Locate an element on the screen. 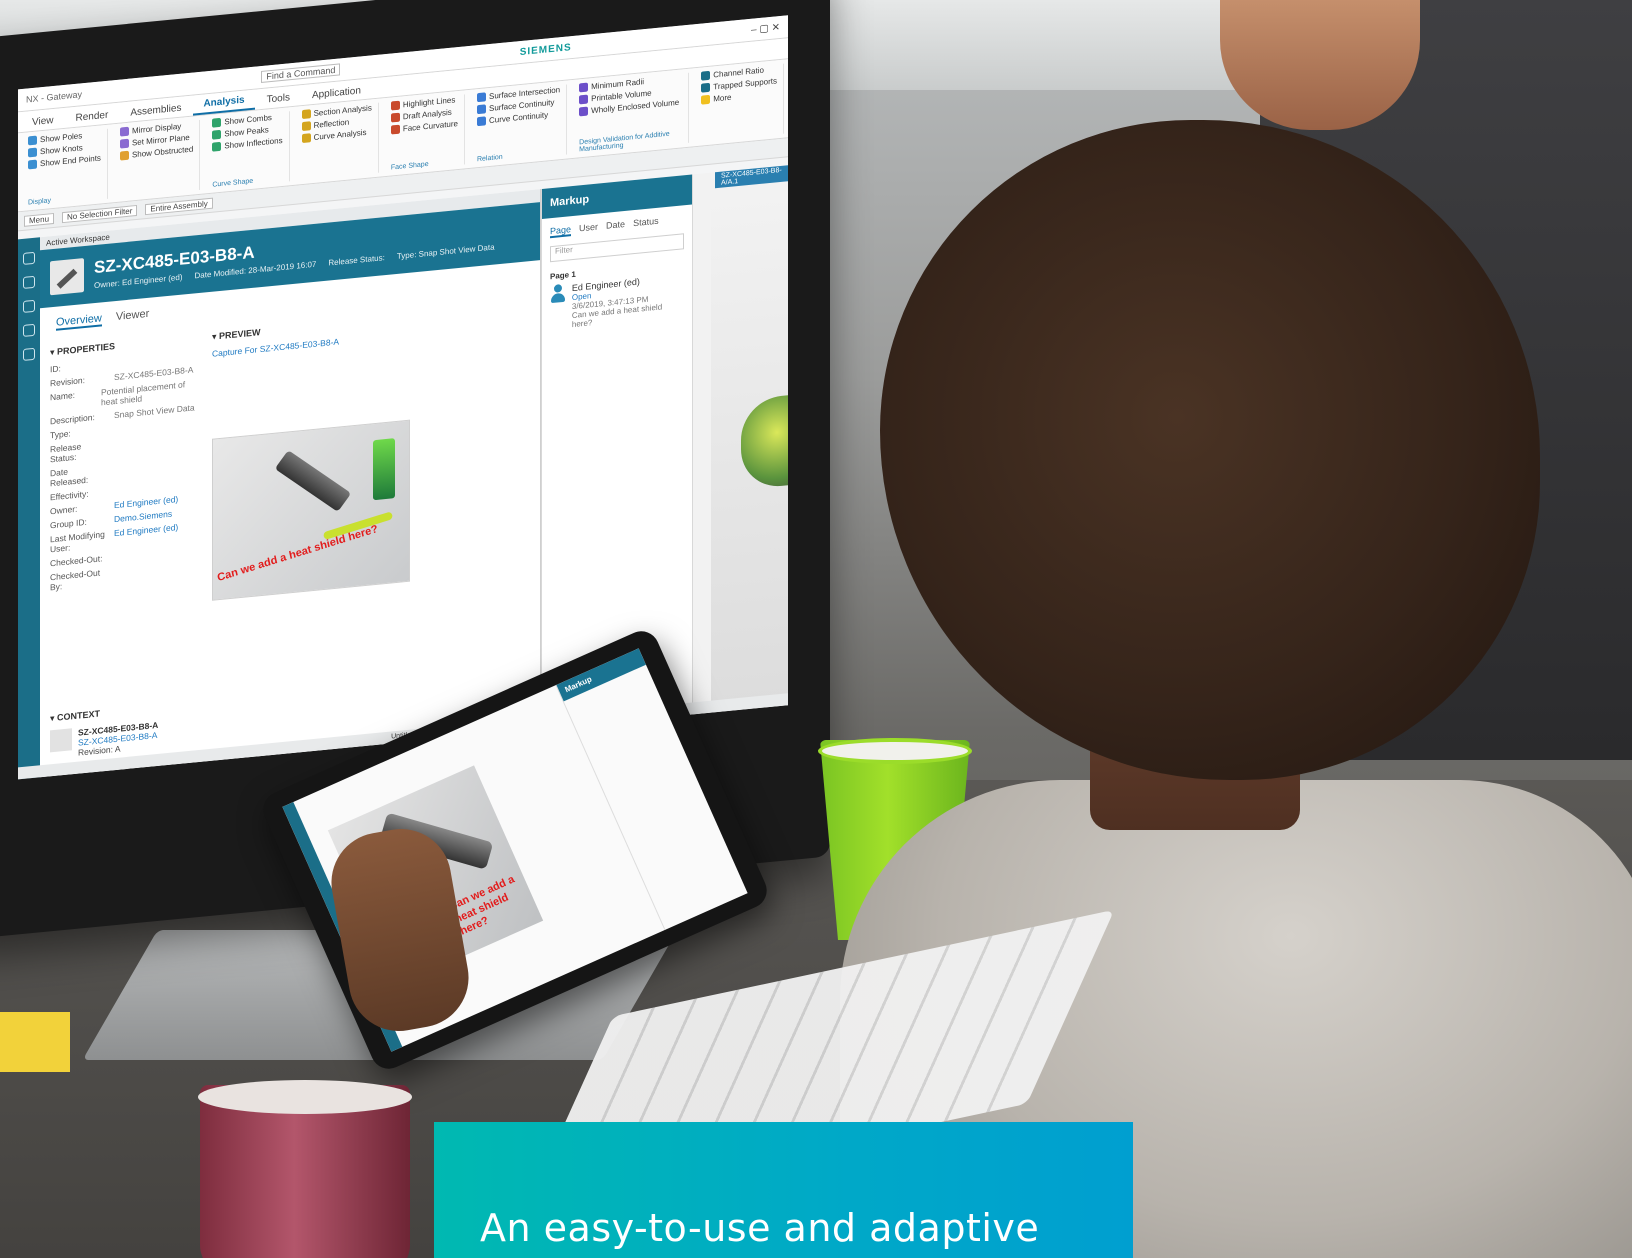 The width and height of the screenshot is (1632, 1258). brand-logo: SIEMENS is located at coordinates (545, 49).